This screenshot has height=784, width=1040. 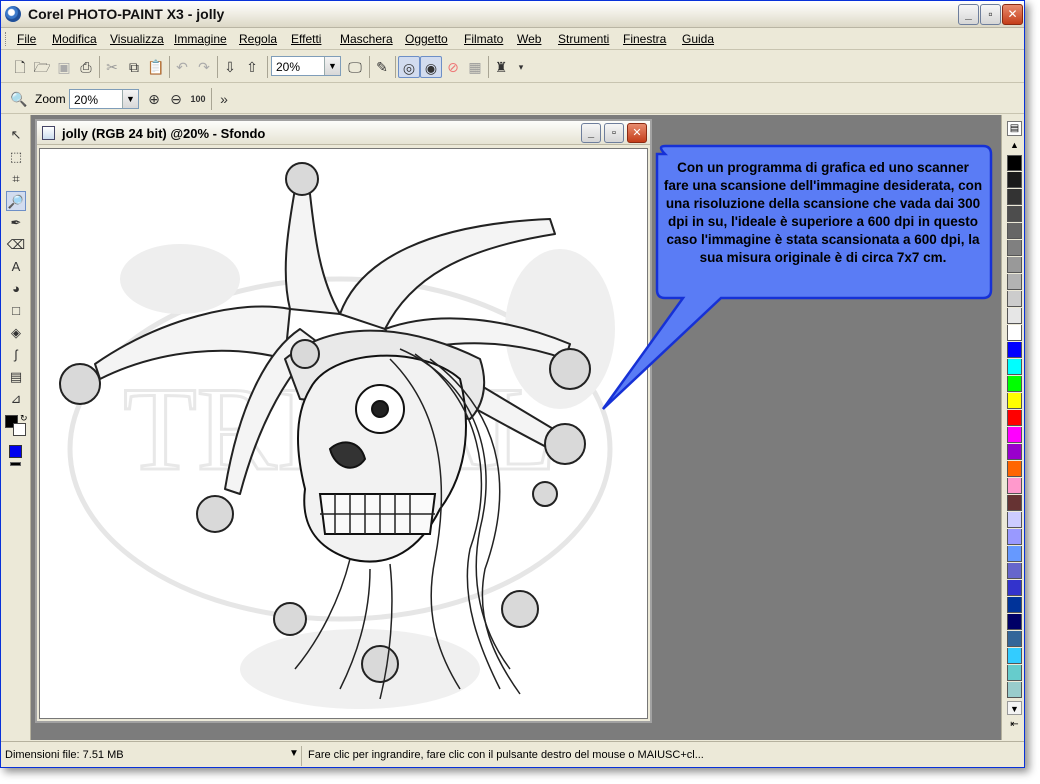 What do you see at coordinates (16, 223) in the screenshot?
I see `eyedropper-tool-icon: ✒` at bounding box center [16, 223].